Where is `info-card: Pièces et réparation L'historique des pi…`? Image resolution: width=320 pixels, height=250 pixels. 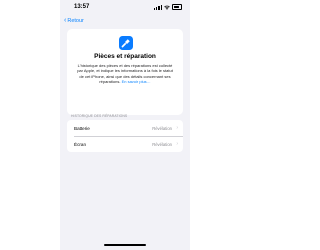 info-card: Pièces et réparation L'historique des pi… is located at coordinates (125, 72).